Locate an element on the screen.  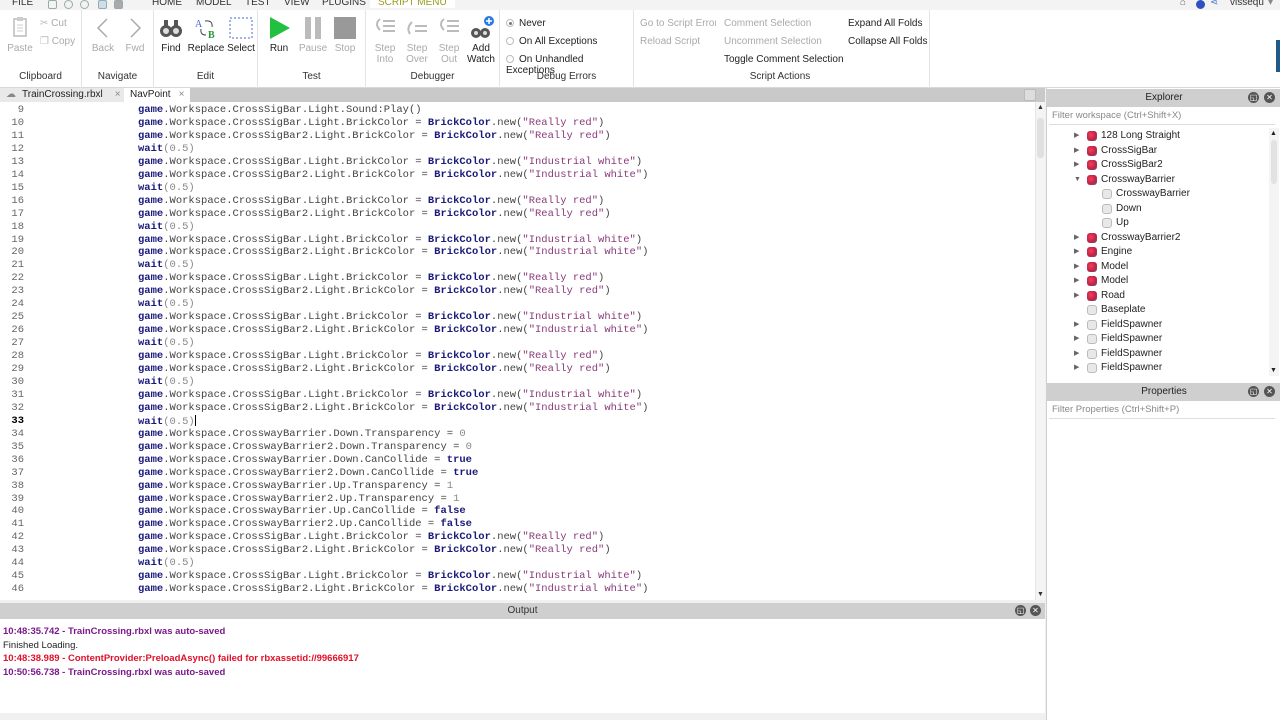
menu-home: HOME is located at coordinates (167, 4).